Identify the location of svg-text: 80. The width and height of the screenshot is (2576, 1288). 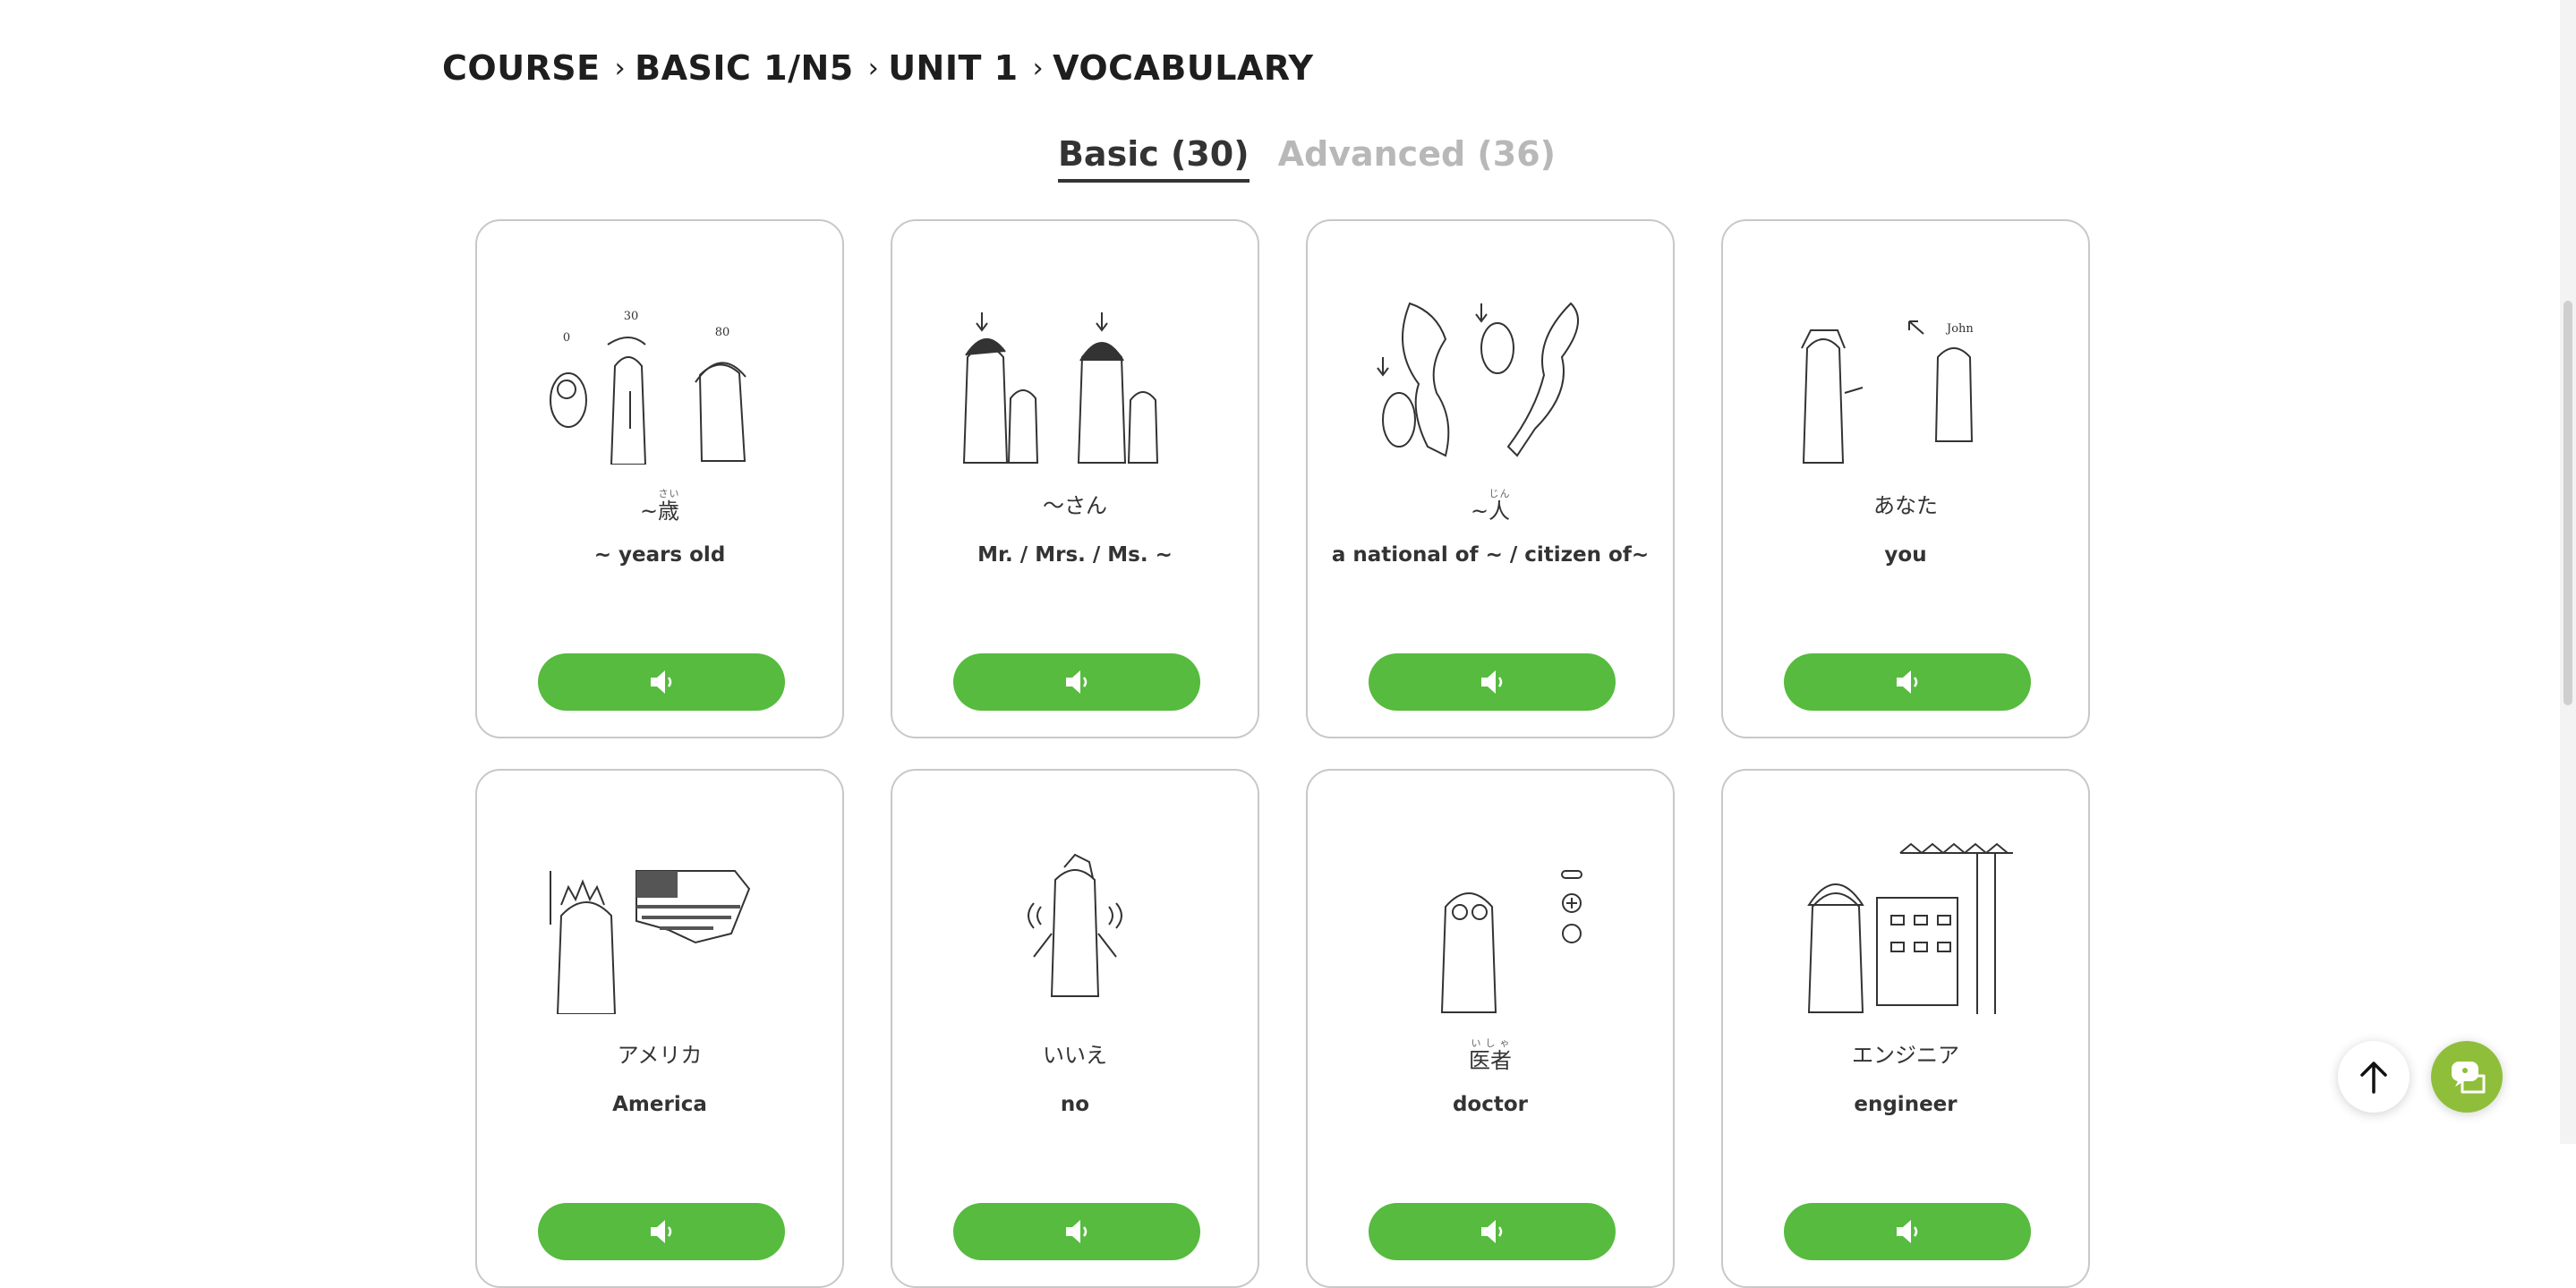
(722, 332).